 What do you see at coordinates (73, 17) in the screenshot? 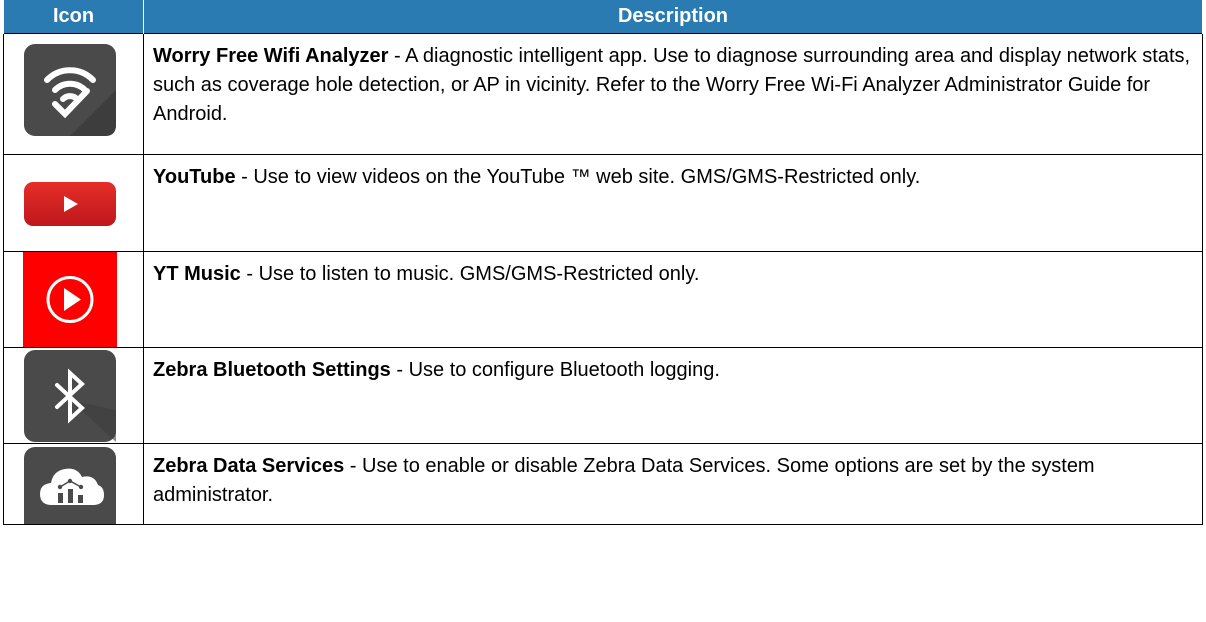
I see `header-icon: Icon` at bounding box center [73, 17].